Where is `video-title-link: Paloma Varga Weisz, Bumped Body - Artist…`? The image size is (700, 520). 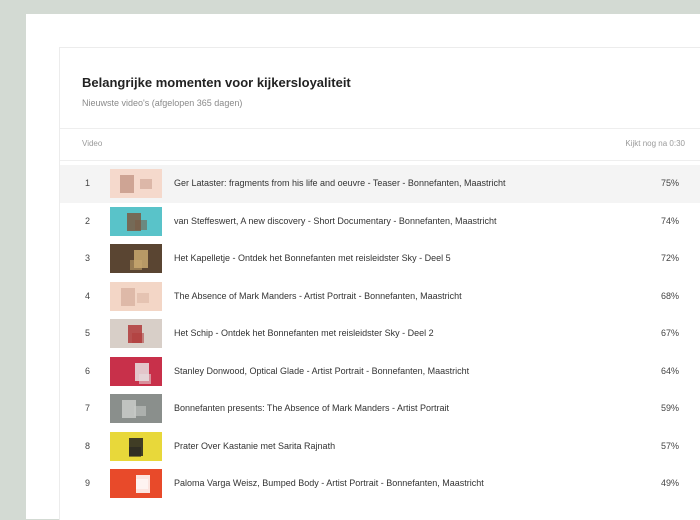
video-title-link: Paloma Varga Weisz, Bumped Body - Artist… is located at coordinates (404, 483).